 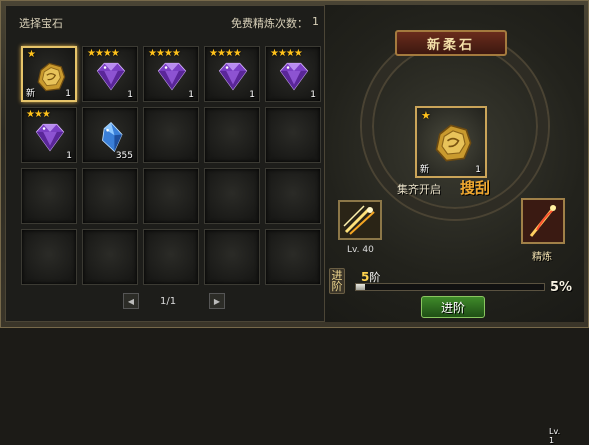 I want to click on next-page-button: ▶, so click(x=217, y=301).